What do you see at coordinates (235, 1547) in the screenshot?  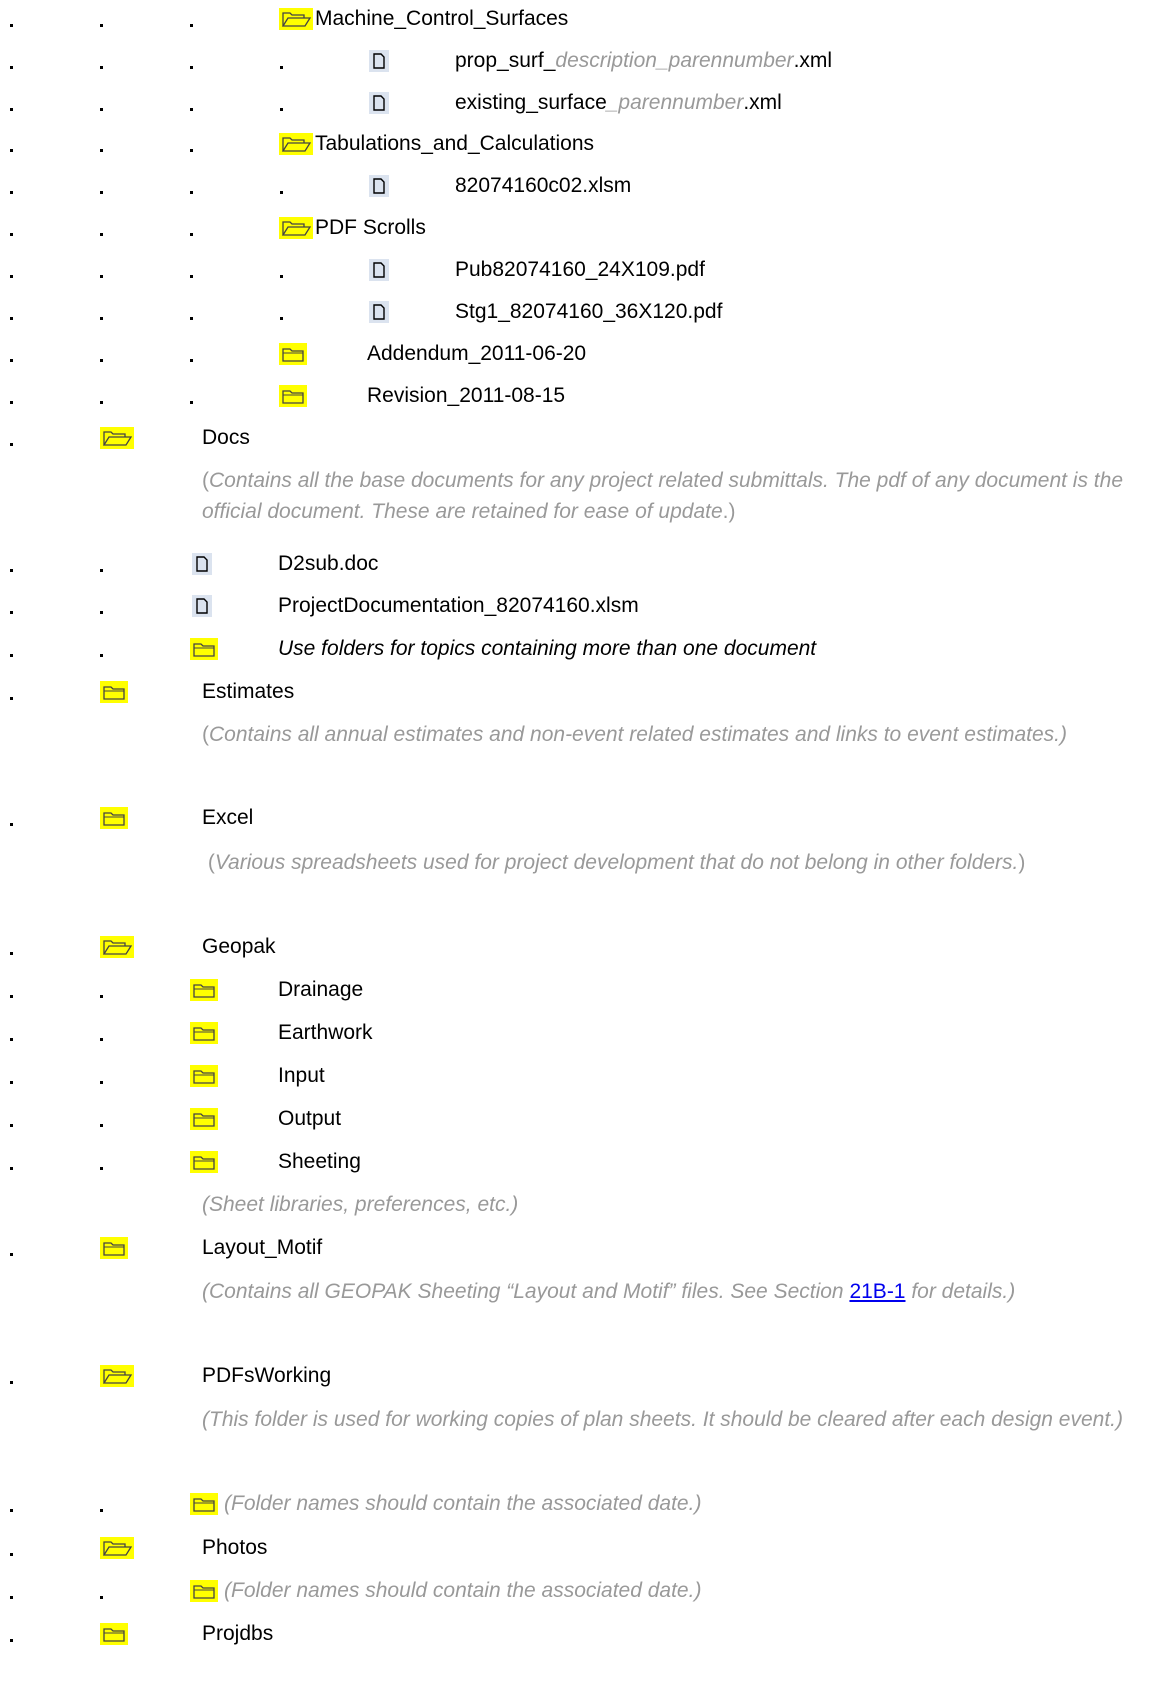 I see `folder-name: Photos` at bounding box center [235, 1547].